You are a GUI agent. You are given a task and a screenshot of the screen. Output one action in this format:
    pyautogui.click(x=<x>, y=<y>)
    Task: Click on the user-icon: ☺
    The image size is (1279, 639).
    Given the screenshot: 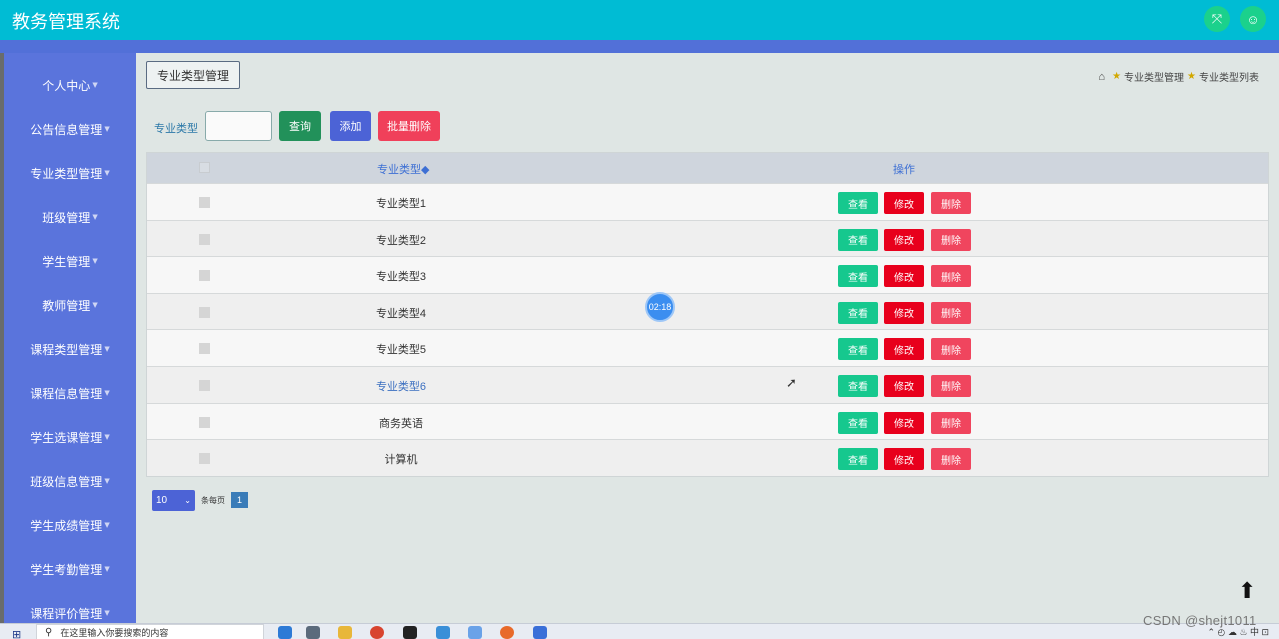 What is the action you would take?
    pyautogui.click(x=1253, y=19)
    